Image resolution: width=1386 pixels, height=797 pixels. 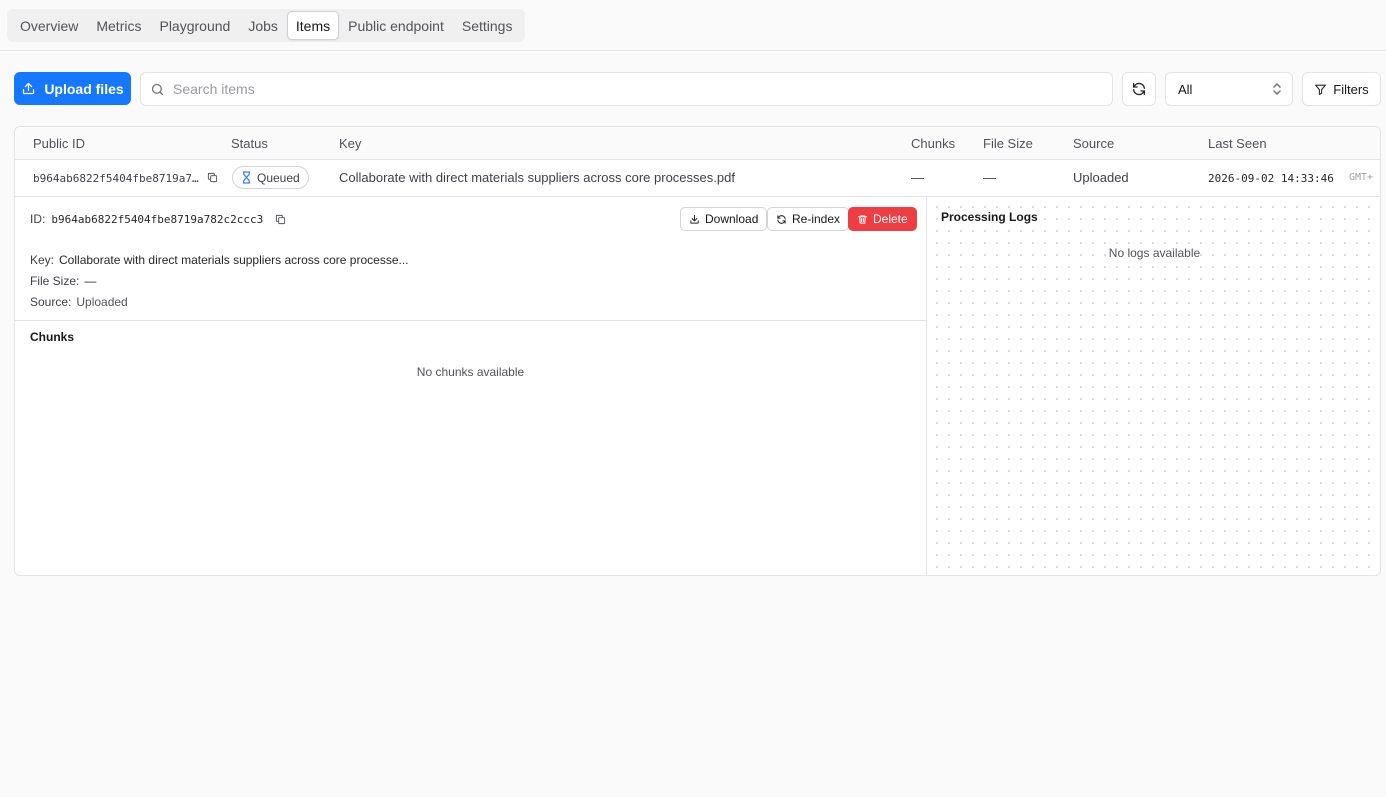 I want to click on tab-metrics: Metrics, so click(x=118, y=25).